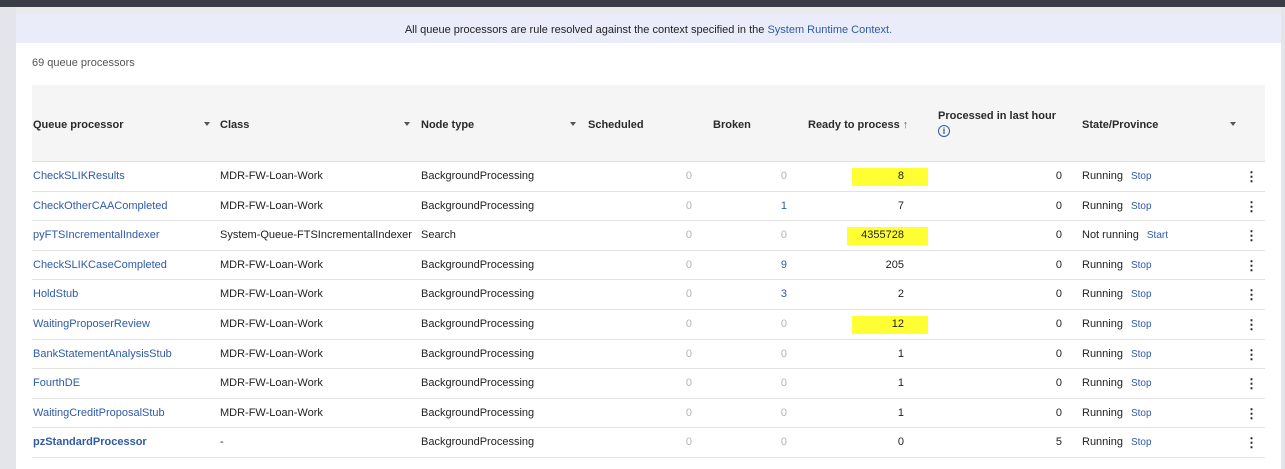 The width and height of the screenshot is (1285, 469). I want to click on broken-count-link: 1, so click(784, 206).